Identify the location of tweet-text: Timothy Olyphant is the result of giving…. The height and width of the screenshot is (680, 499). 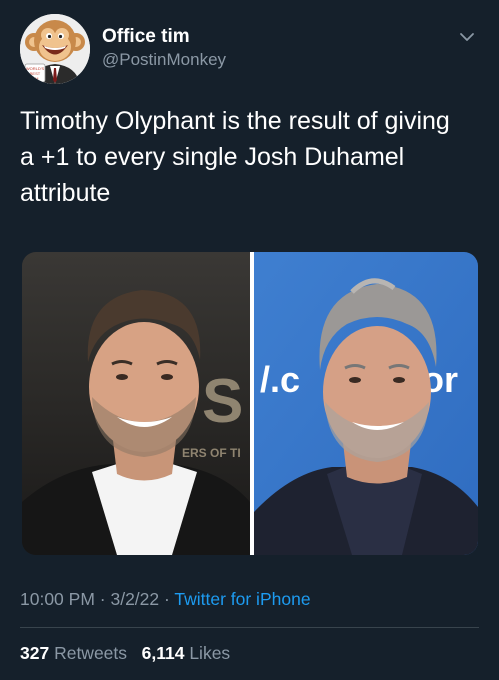
(235, 157).